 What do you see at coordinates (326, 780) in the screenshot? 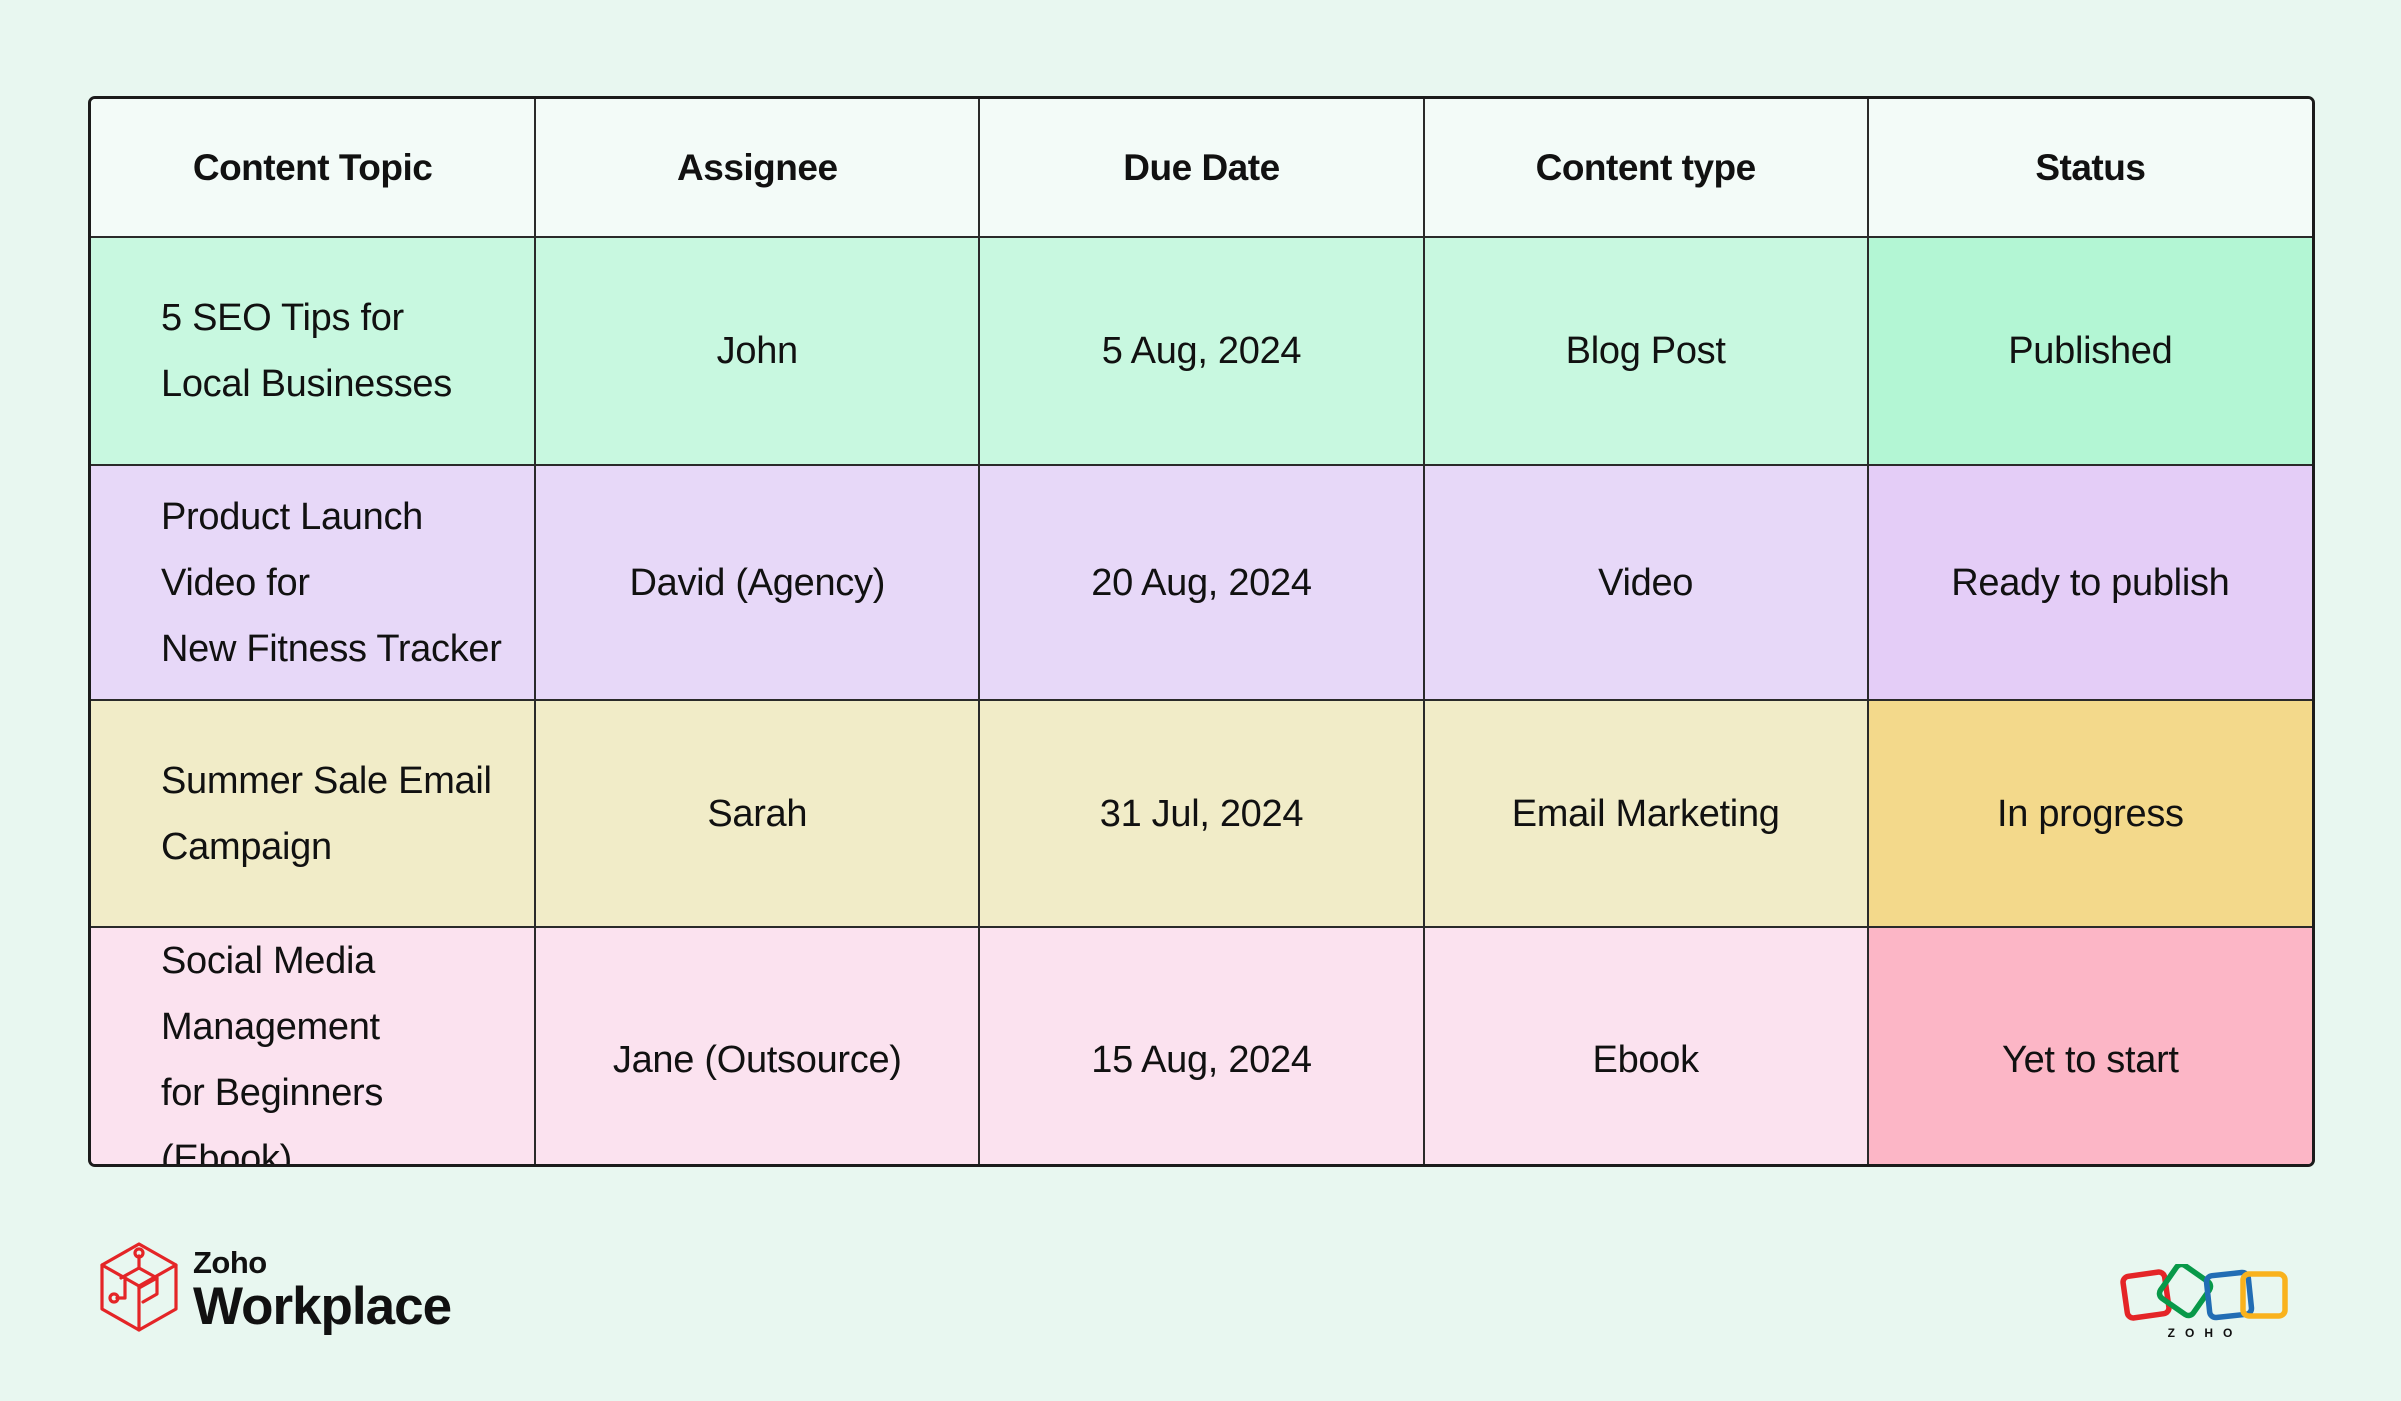
I see `topic-line: Summer Sale Email` at bounding box center [326, 780].